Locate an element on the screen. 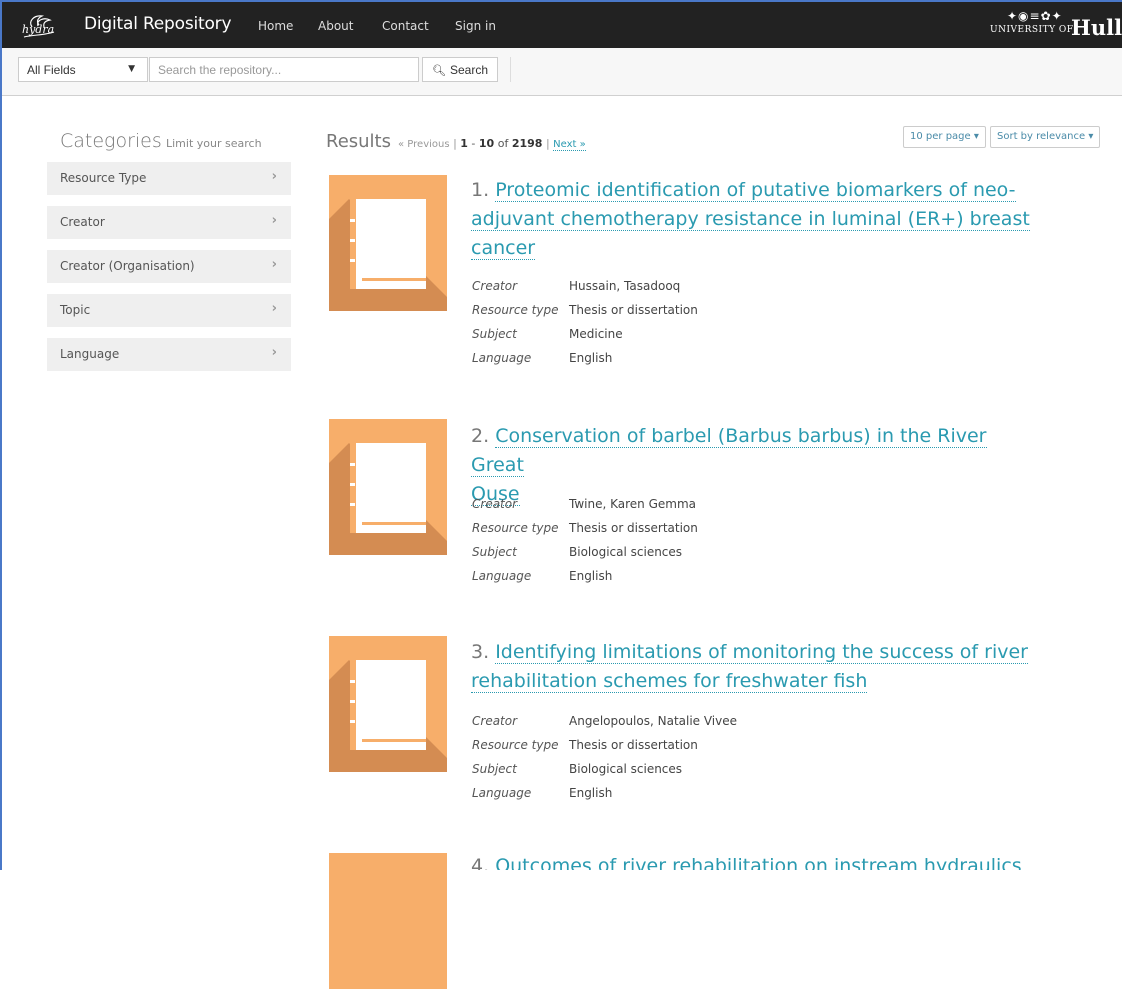 This screenshot has width=1122, height=989. facet-label: Creator is located at coordinates (82, 222).